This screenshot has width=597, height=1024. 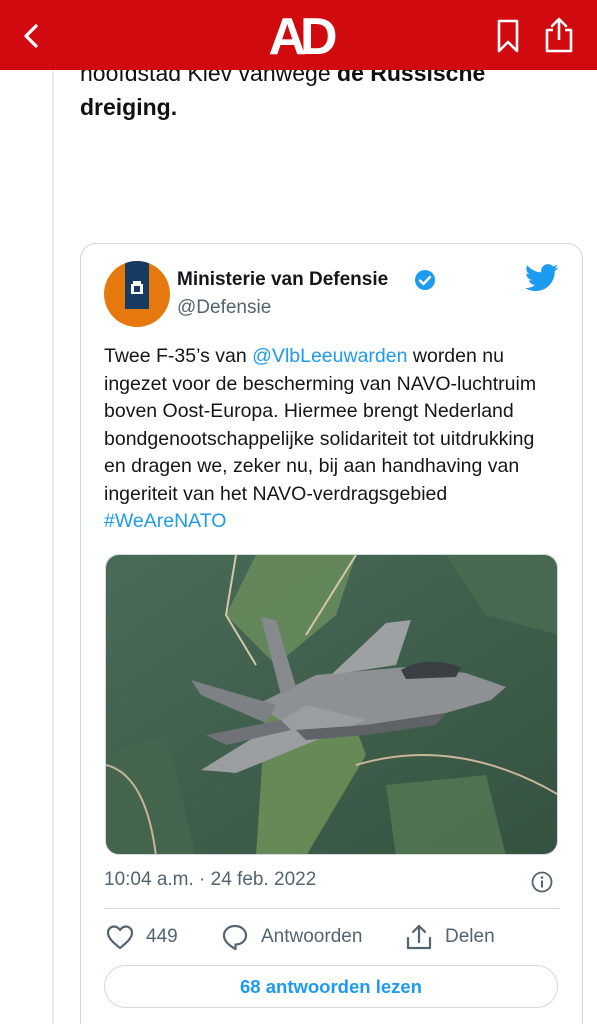 What do you see at coordinates (312, 936) in the screenshot?
I see `reply-label: Antwoorden` at bounding box center [312, 936].